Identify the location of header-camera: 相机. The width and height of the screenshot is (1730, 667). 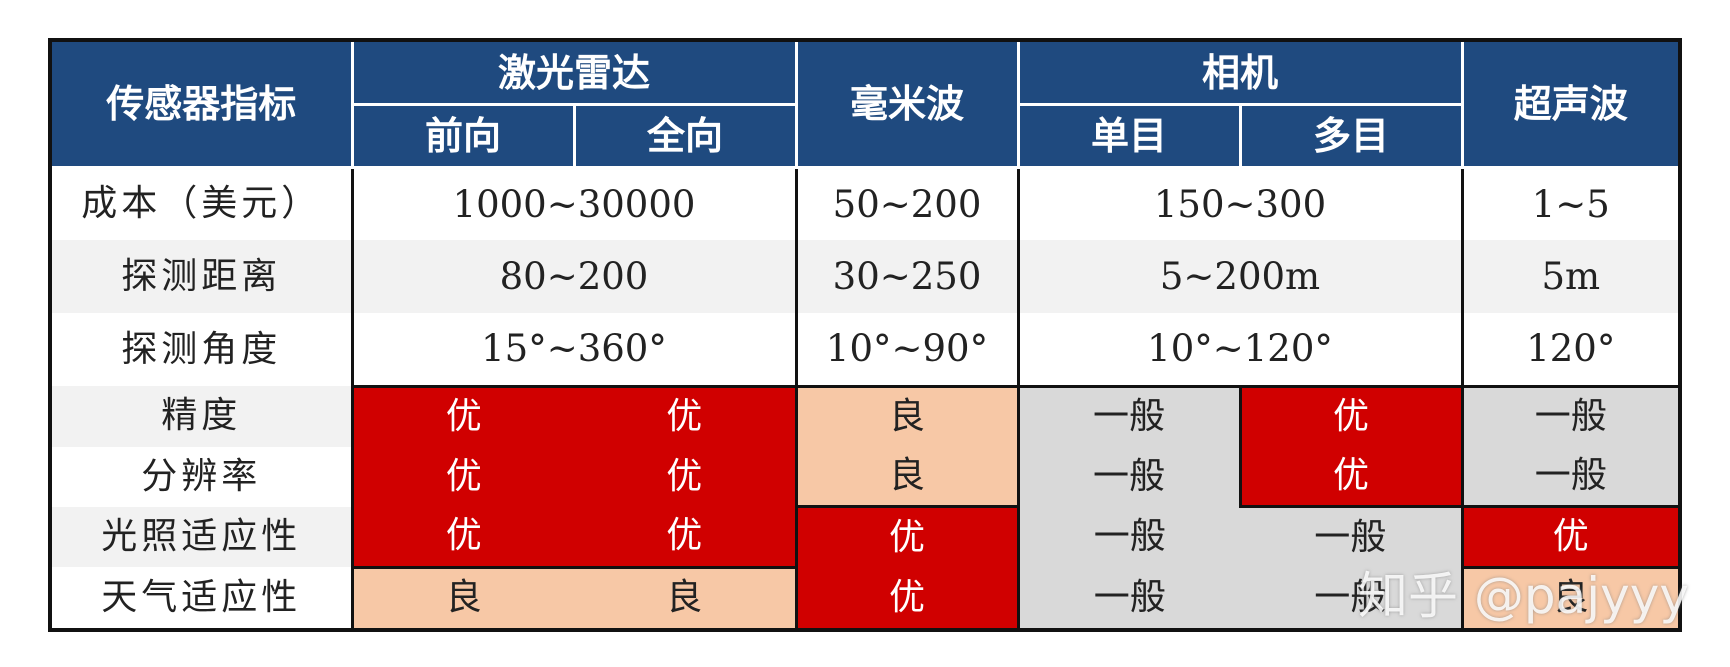
(1240, 74).